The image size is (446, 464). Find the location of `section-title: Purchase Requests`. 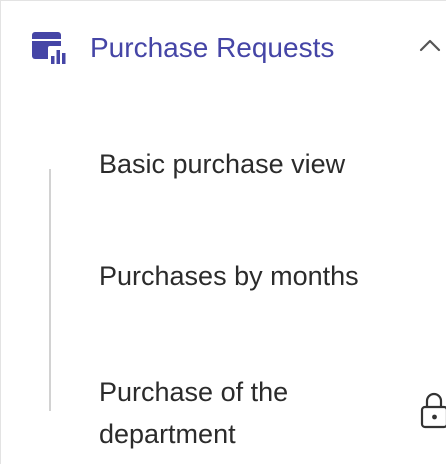

section-title: Purchase Requests is located at coordinates (212, 47).